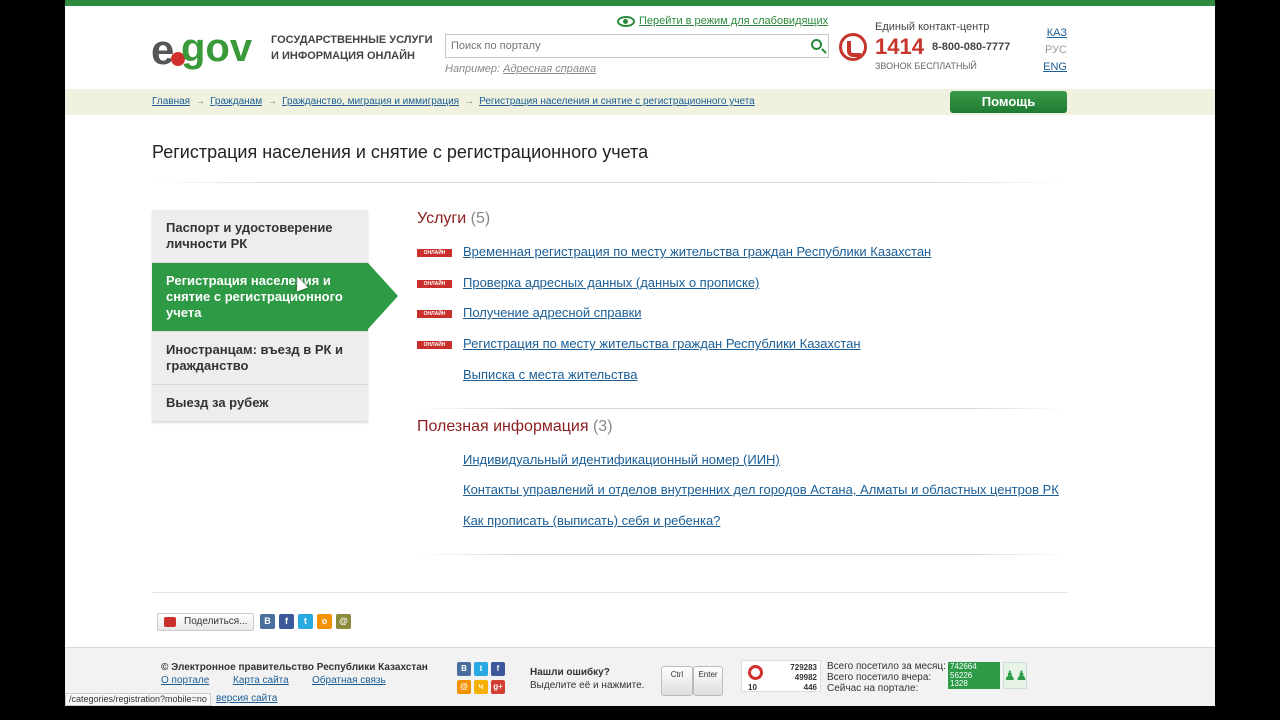  I want to click on language-switcher: КАЗ РУС ENG, so click(1055, 50).